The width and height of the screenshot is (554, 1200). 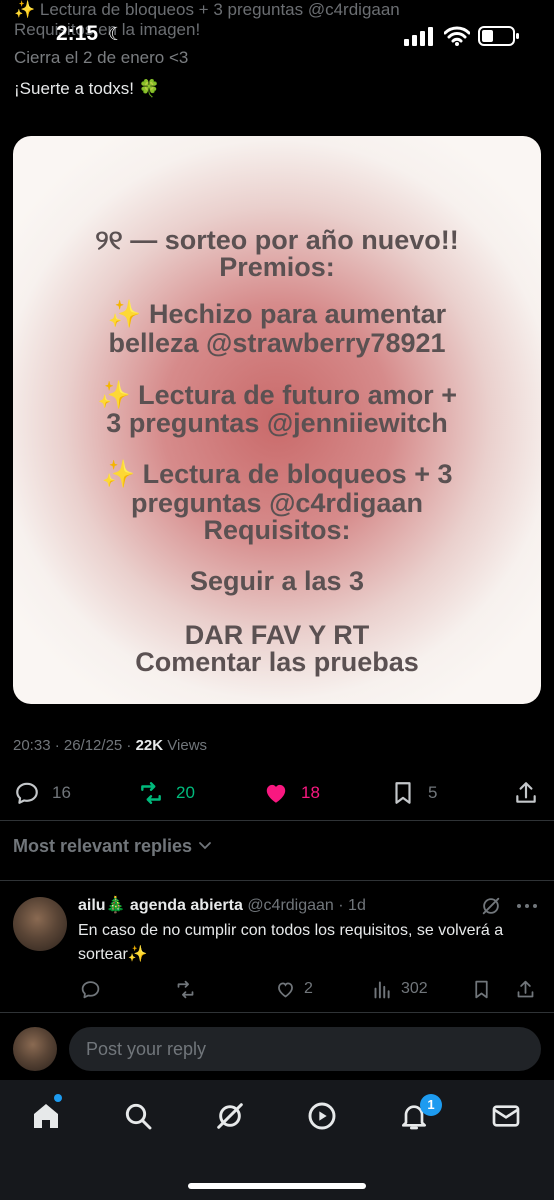 What do you see at coordinates (382, 989) in the screenshot?
I see `views-chart-icon` at bounding box center [382, 989].